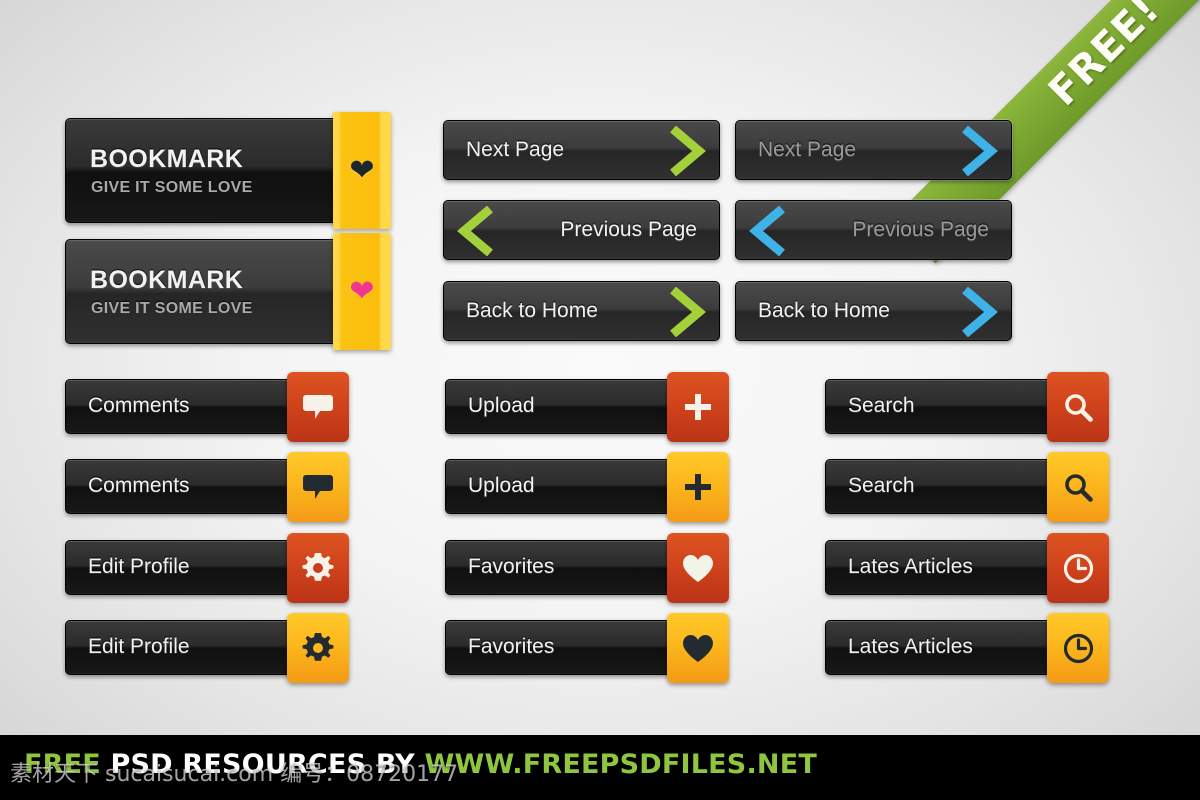  I want to click on gear-icon-tab-yellow, so click(318, 648).